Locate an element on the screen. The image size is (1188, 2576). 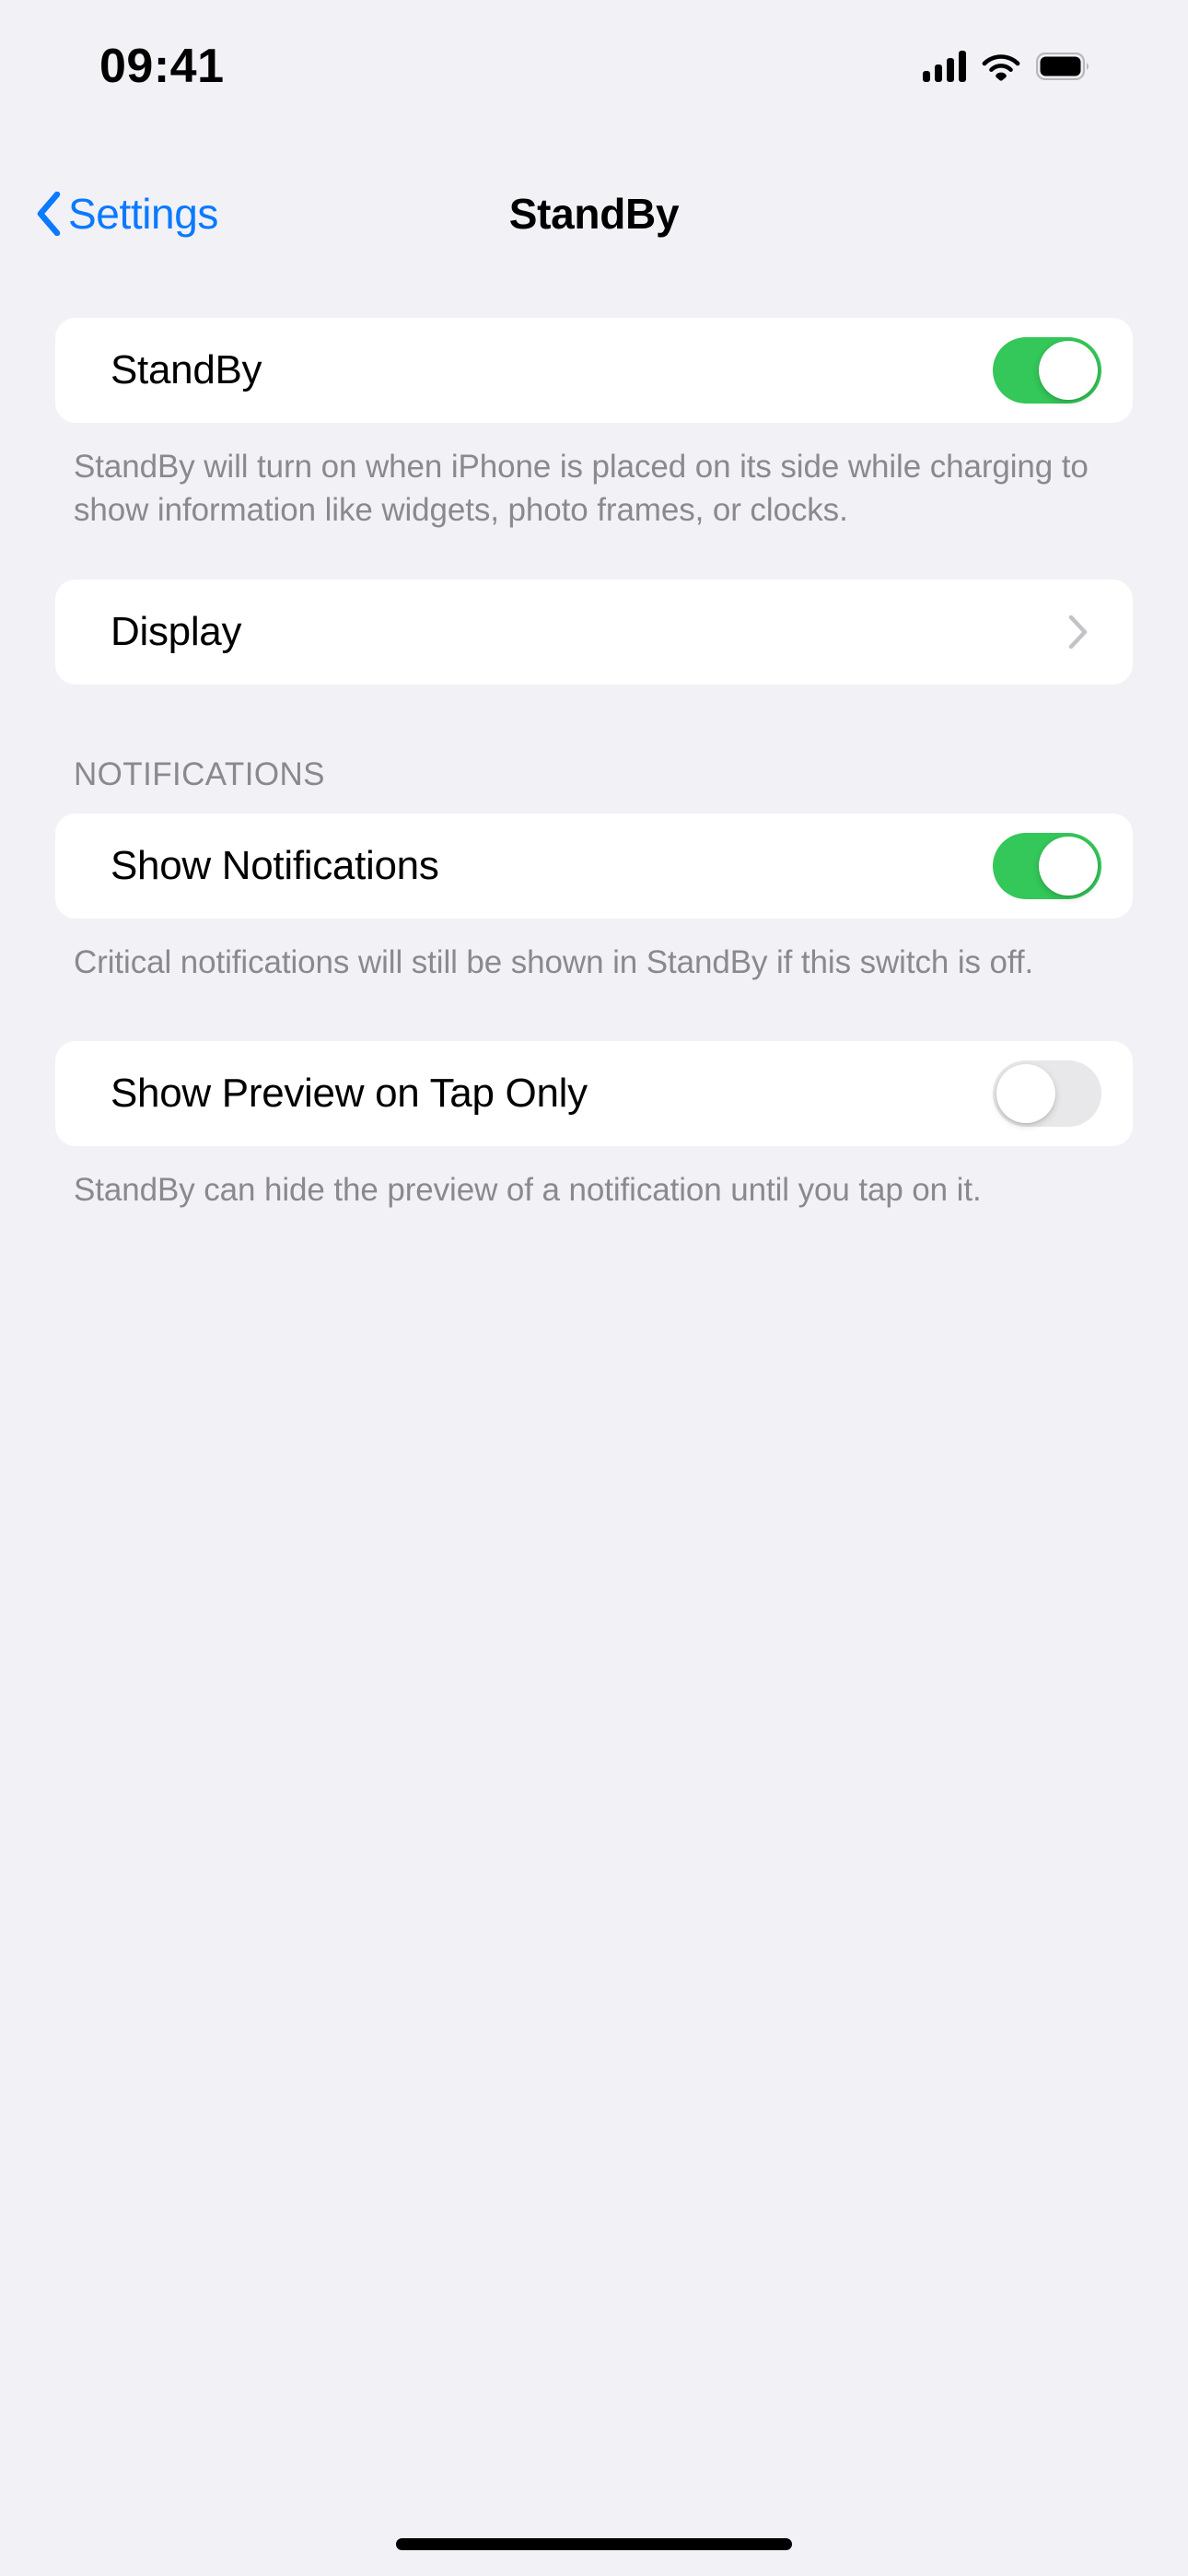
show-preview-row-label: Show Preview on Tap Only is located at coordinates (349, 1093).